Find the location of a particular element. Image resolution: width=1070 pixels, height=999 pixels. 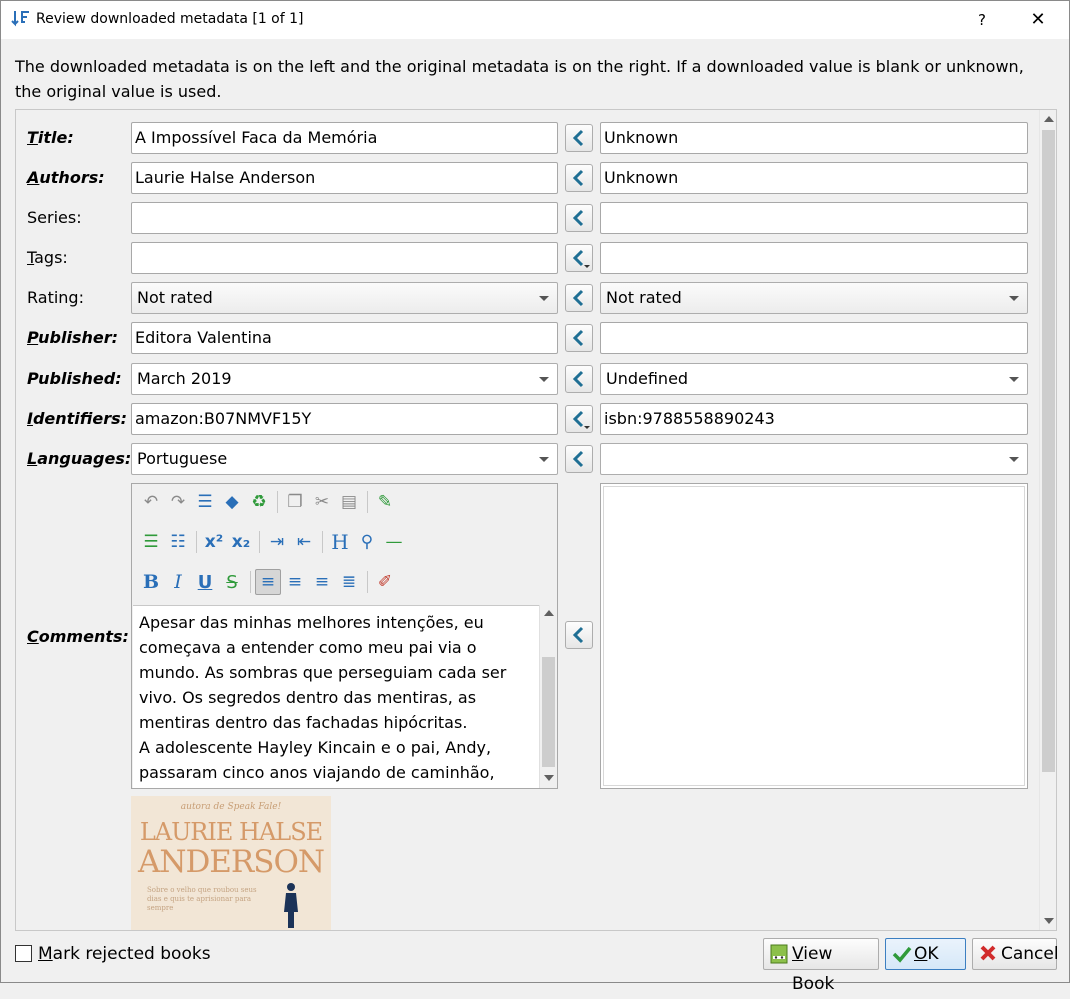

rating-label: Rating: is located at coordinates (55, 297).